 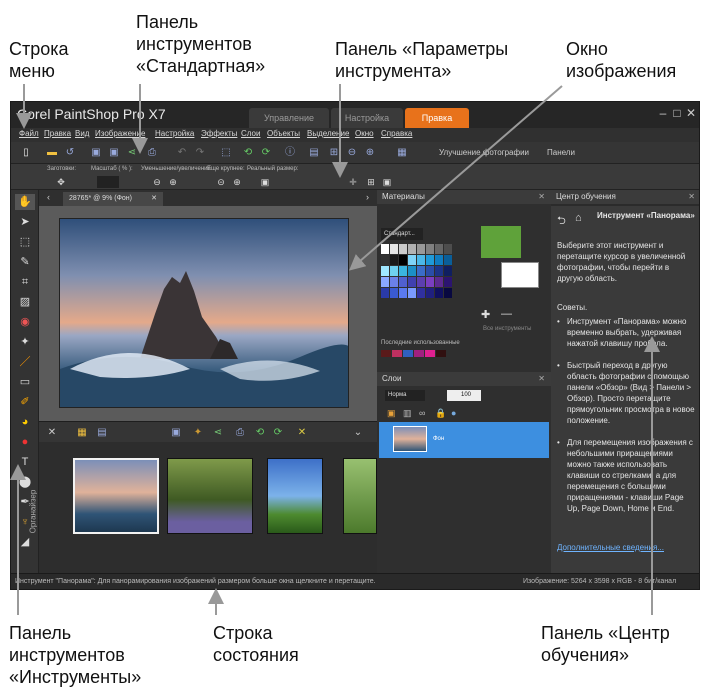 What do you see at coordinates (358, 433) in the screenshot?
I see `organizer-collapse-icon: ⌄` at bounding box center [358, 433].